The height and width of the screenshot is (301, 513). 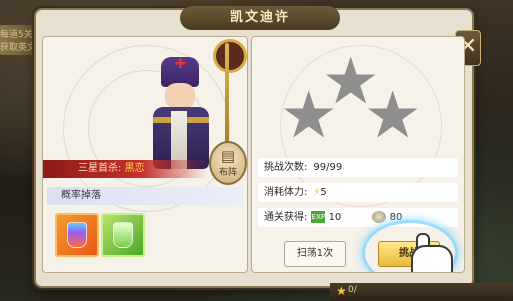 I want to click on footer-bar, so click(x=421, y=292).